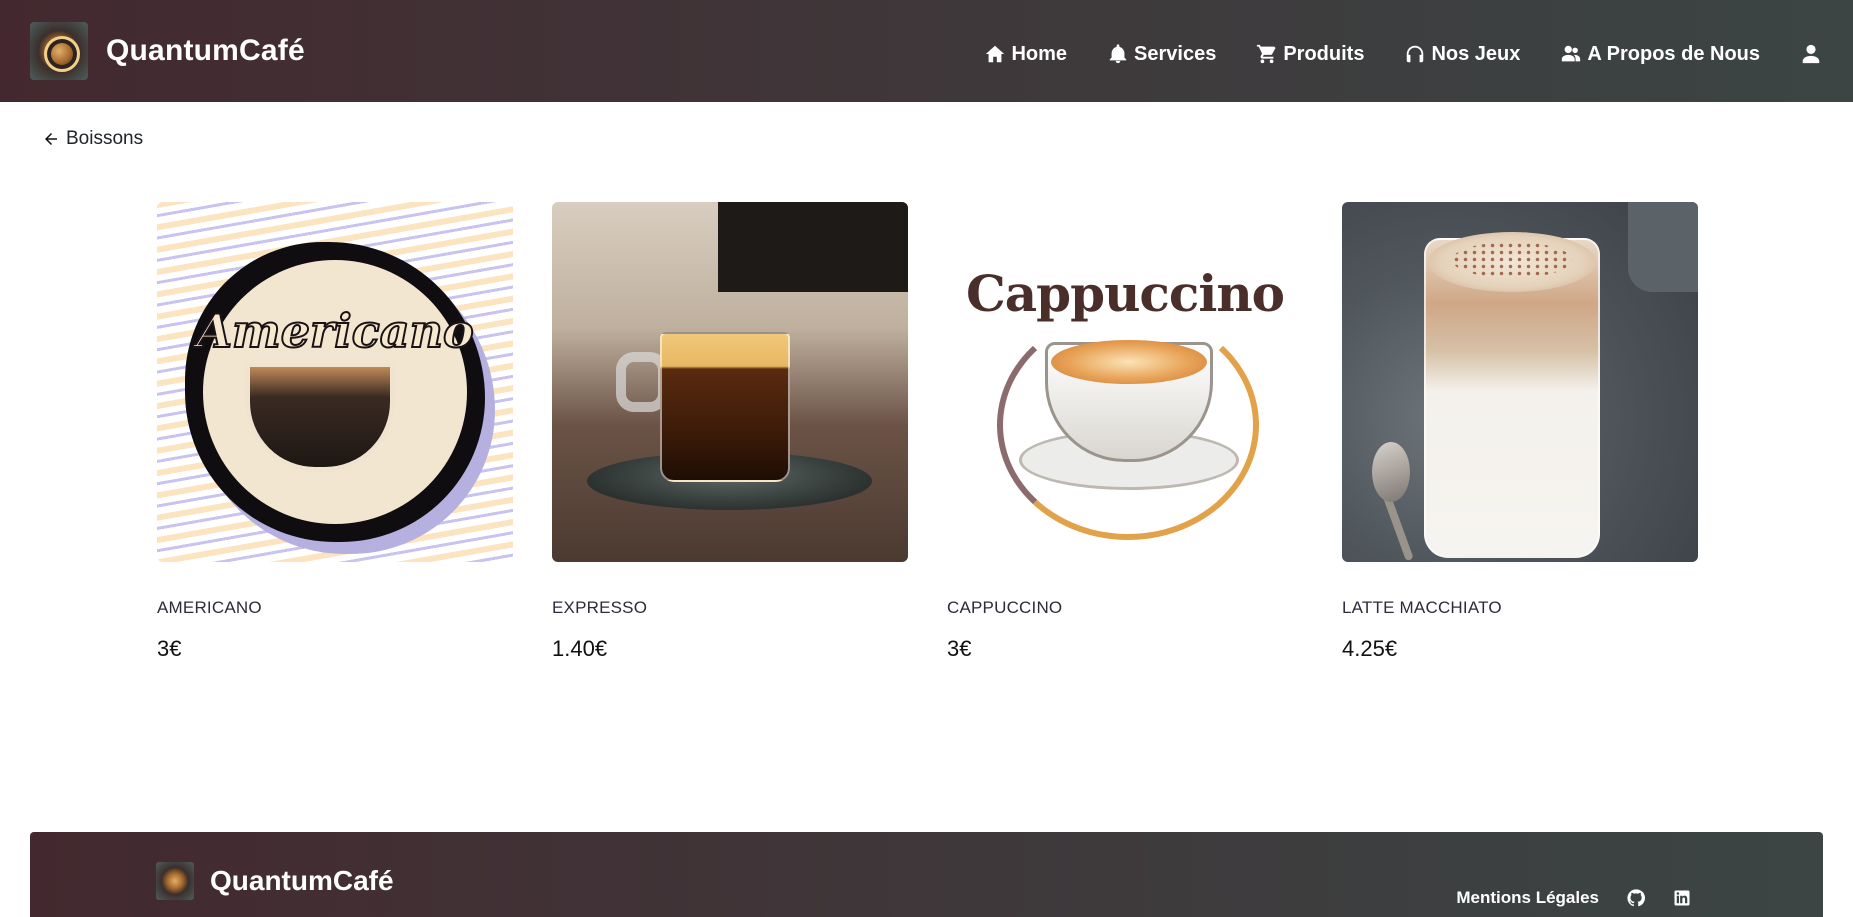 Image resolution: width=1853 pixels, height=917 pixels. What do you see at coordinates (926, 874) in the screenshot?
I see `site-footer: QuantumCafé Mentions Légales` at bounding box center [926, 874].